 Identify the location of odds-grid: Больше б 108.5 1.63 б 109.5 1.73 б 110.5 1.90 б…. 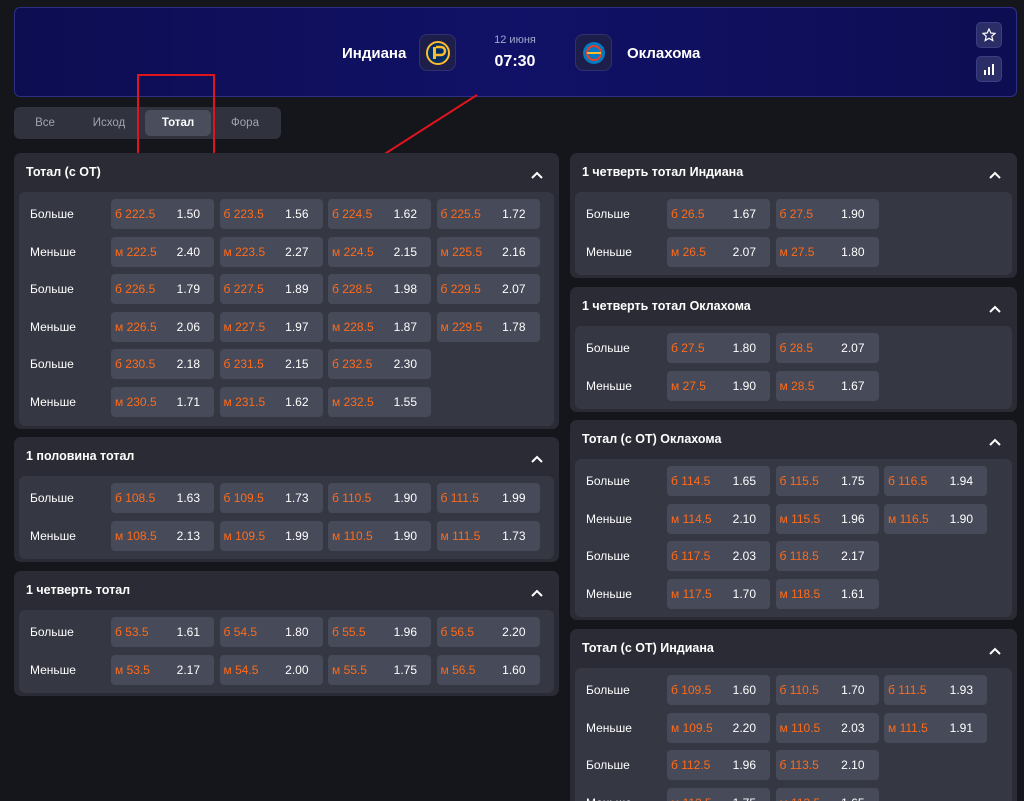
(286, 518).